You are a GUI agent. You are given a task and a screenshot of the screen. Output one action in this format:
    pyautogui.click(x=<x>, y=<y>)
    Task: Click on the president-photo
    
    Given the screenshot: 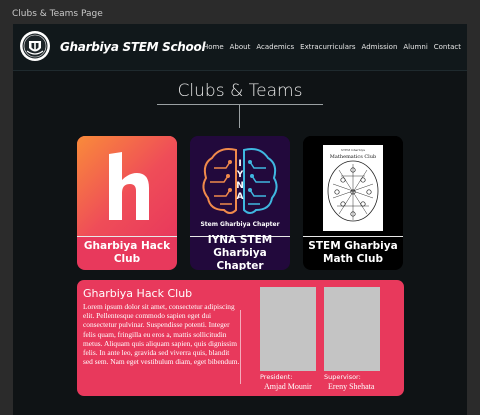 What is the action you would take?
    pyautogui.click(x=288, y=329)
    